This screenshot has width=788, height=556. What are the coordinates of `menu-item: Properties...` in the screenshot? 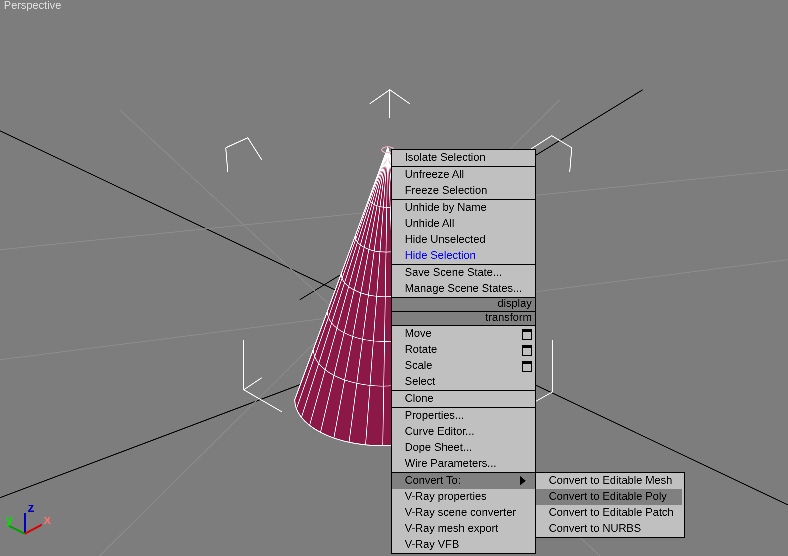 It's located at (463, 416).